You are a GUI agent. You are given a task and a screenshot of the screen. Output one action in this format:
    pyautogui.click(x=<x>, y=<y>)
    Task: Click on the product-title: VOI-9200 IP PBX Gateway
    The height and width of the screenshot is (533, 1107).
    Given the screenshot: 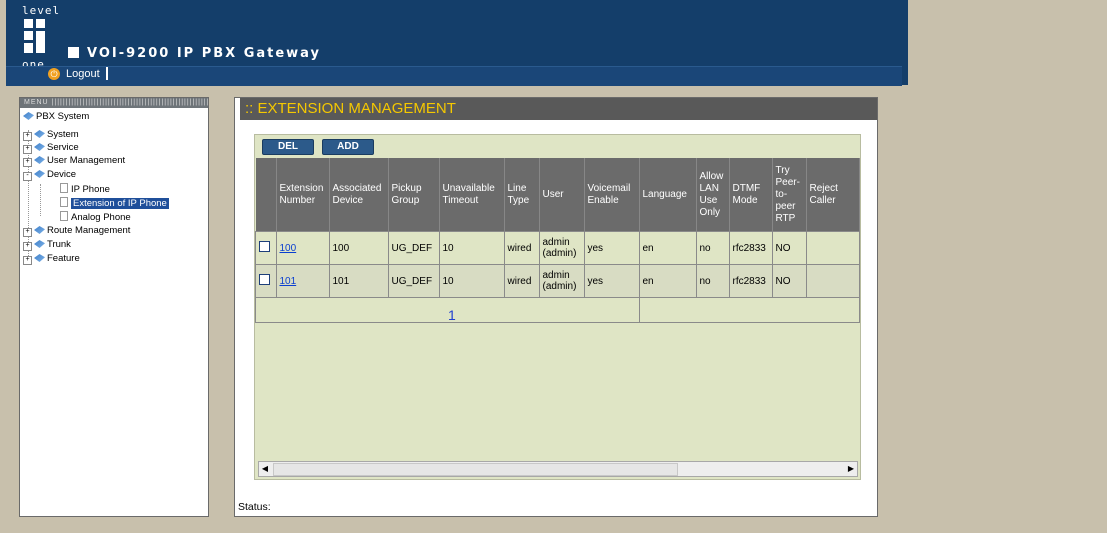 What is the action you would take?
    pyautogui.click(x=194, y=53)
    